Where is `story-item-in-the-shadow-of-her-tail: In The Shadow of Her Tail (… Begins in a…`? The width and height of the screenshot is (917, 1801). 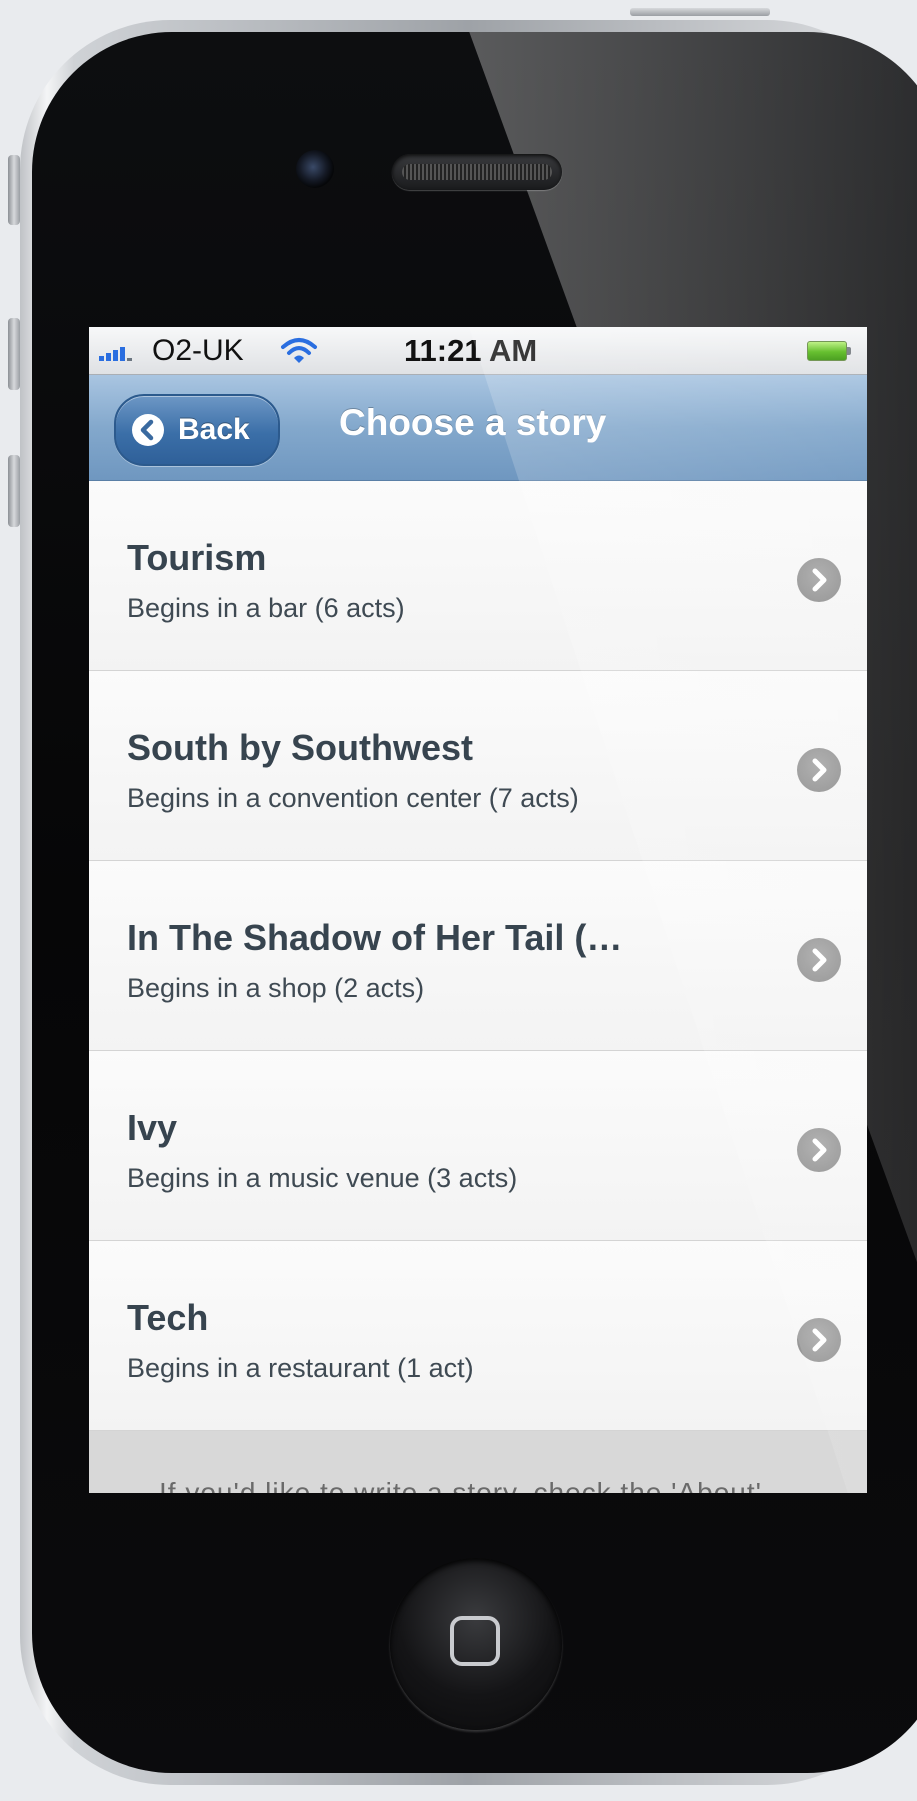 story-item-in-the-shadow-of-her-tail: In The Shadow of Her Tail (… Begins in a… is located at coordinates (478, 956).